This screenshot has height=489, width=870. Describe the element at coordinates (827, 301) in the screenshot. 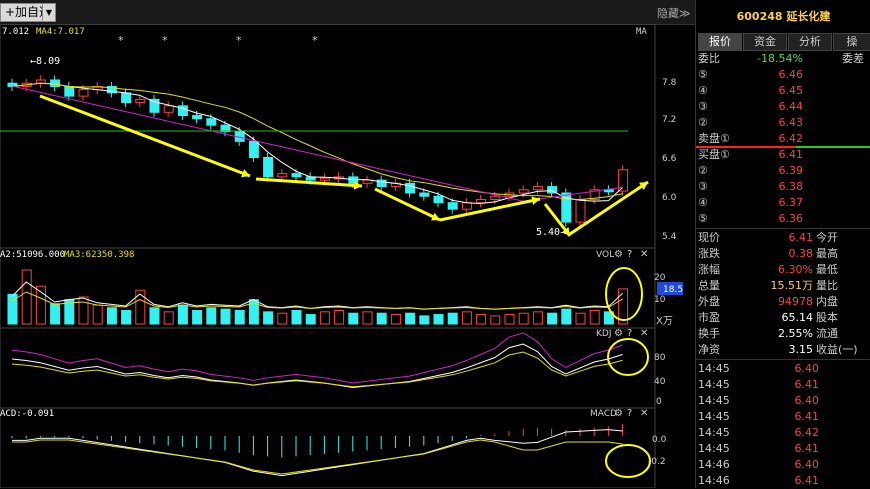

I see `stat-label-2: 内盘` at that location.